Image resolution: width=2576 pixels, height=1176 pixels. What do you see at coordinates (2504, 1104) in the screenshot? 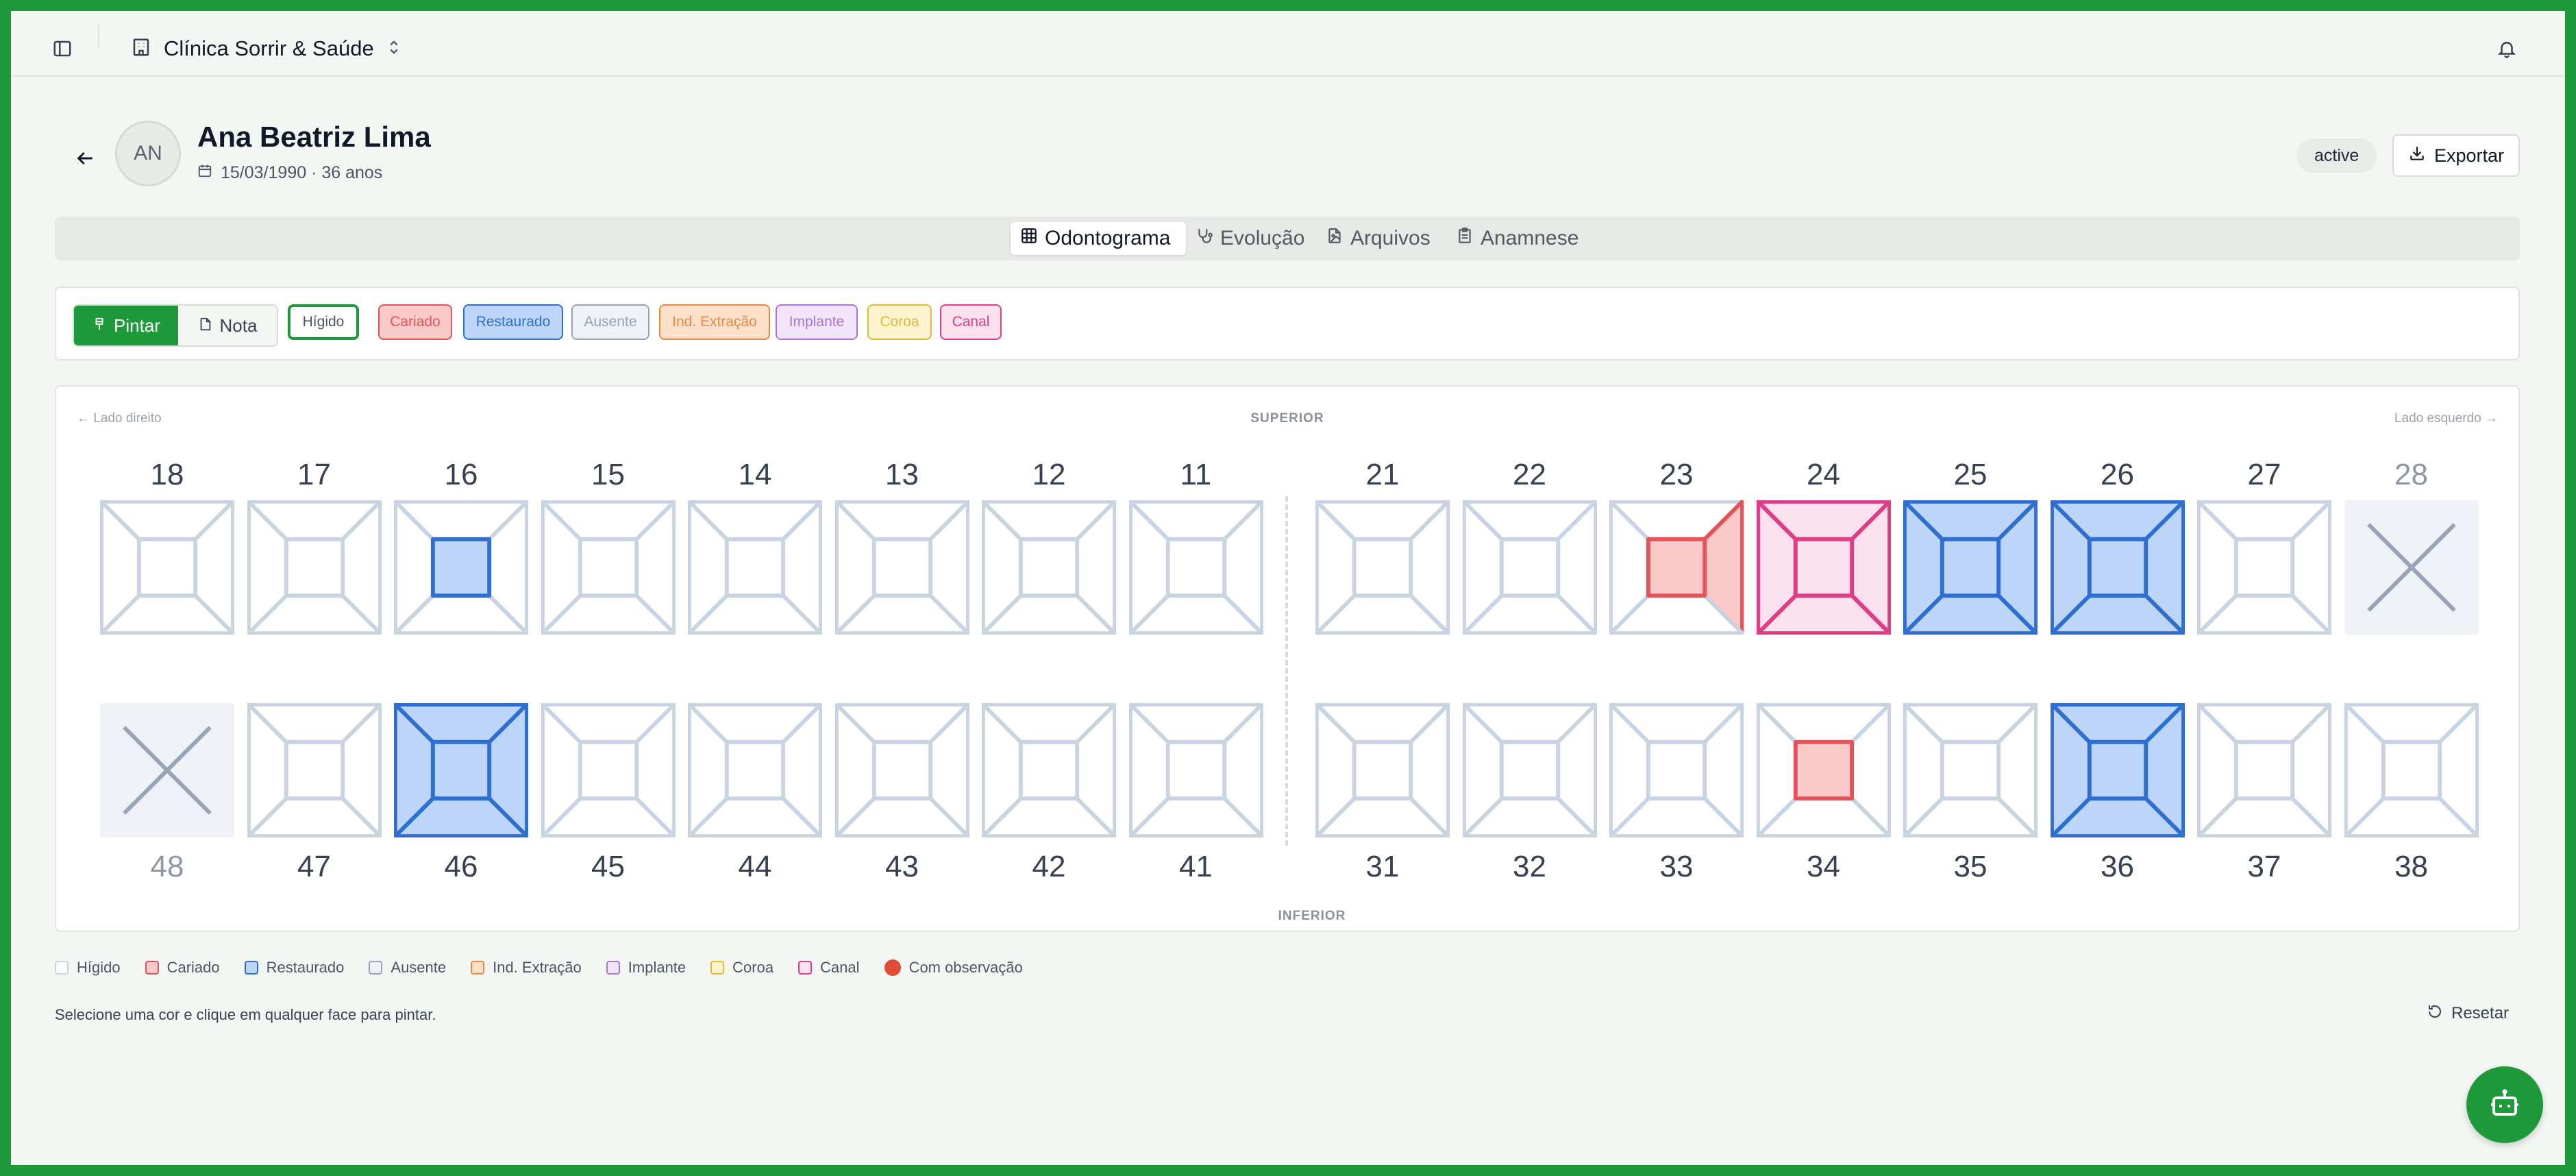
I see `assistant-bot-button` at bounding box center [2504, 1104].